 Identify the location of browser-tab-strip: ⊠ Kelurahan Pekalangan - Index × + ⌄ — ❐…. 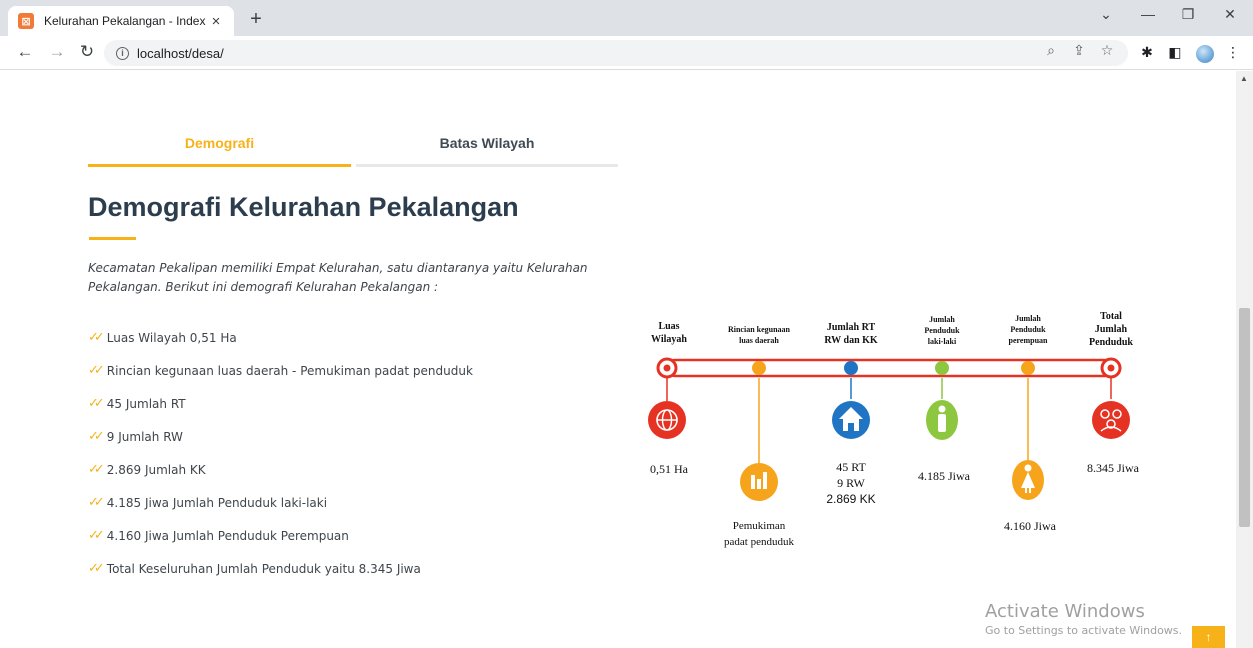
(626, 18).